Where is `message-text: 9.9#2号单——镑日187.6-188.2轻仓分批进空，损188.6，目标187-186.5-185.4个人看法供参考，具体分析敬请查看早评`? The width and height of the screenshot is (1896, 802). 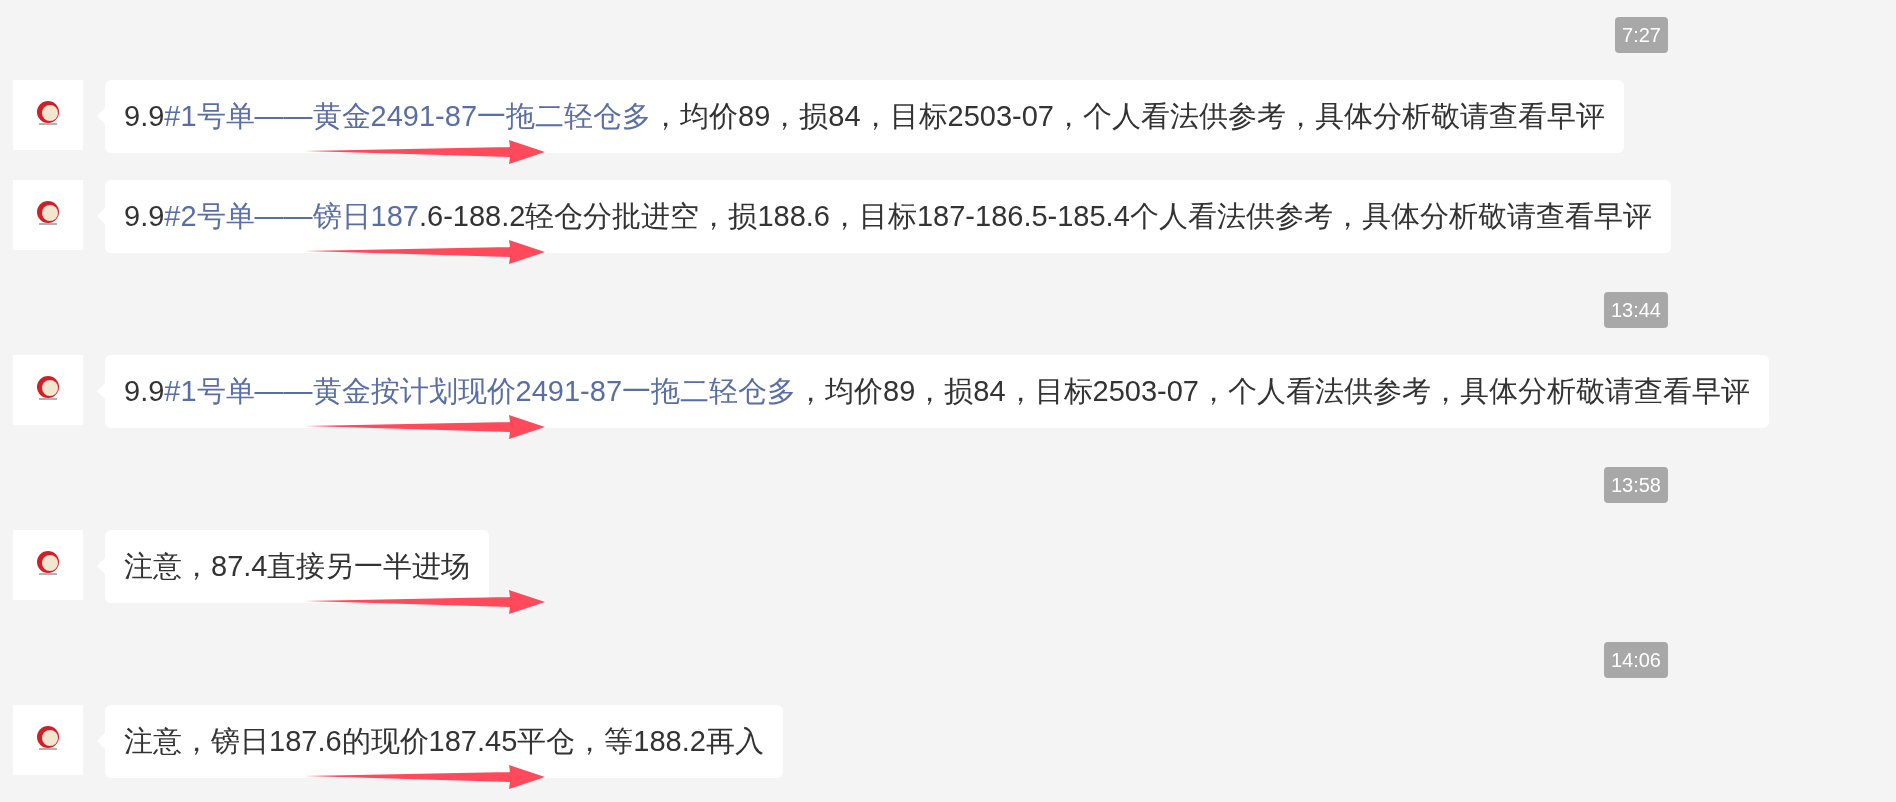 message-text: 9.9#2号单——镑日187.6-188.2轻仓分批进空，损188.6，目标187-186.5-185.4个人看法供参考，具体分析敬请查看早评 is located at coordinates (888, 216).